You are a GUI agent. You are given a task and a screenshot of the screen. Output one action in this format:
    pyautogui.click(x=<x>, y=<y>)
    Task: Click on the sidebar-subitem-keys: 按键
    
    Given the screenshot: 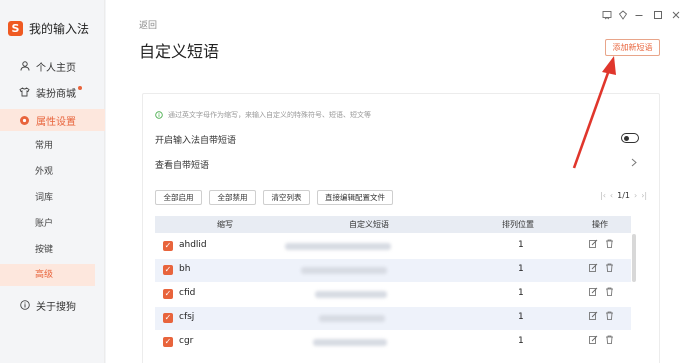 What is the action you would take?
    pyautogui.click(x=47, y=250)
    